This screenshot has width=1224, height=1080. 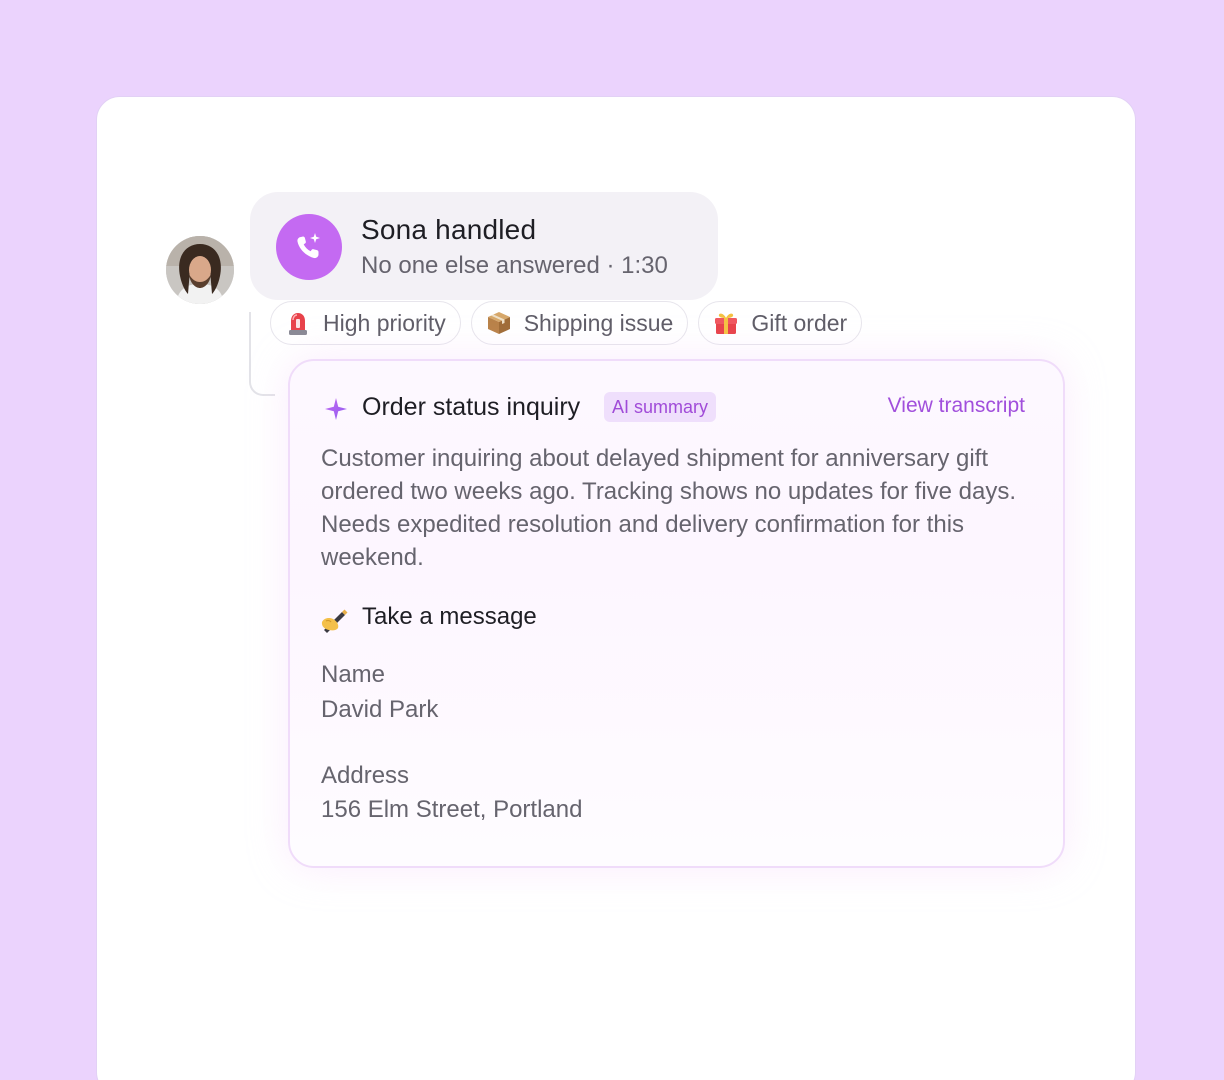 What do you see at coordinates (499, 323) in the screenshot?
I see `package-icon` at bounding box center [499, 323].